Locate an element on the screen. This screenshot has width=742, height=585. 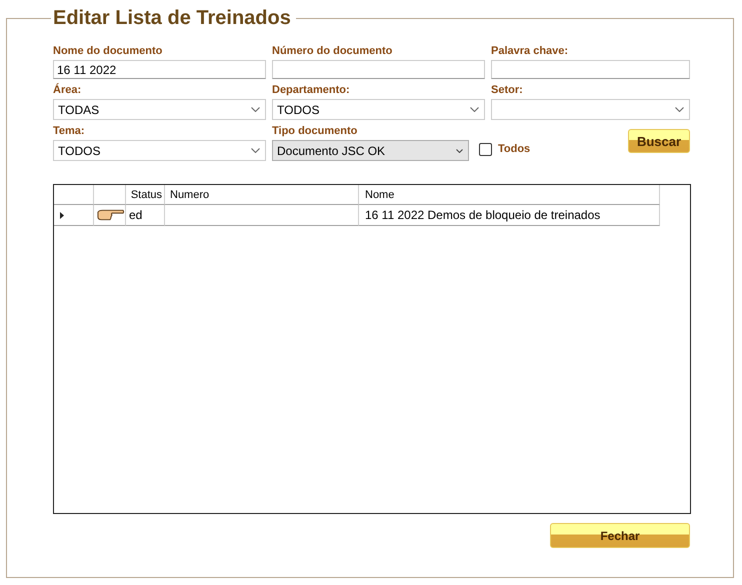
header-cell is located at coordinates (74, 195).